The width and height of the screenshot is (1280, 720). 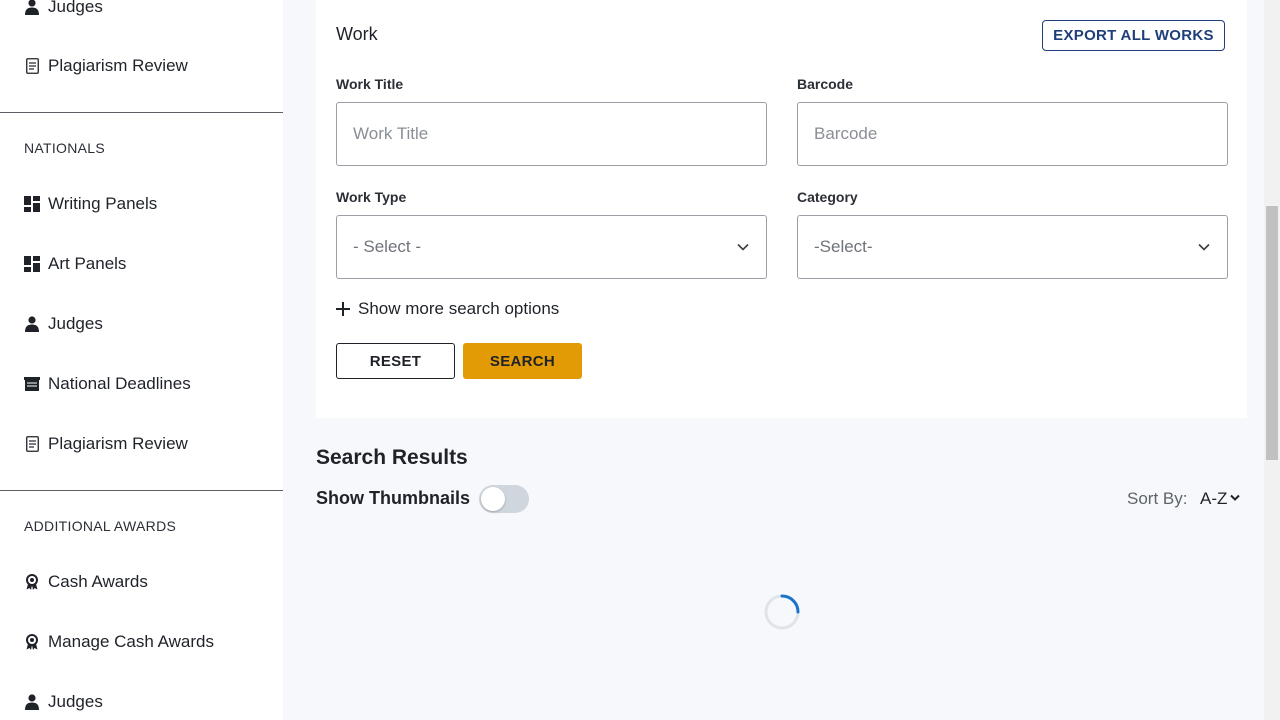 I want to click on work-type-selected-value: - Select -, so click(x=387, y=246).